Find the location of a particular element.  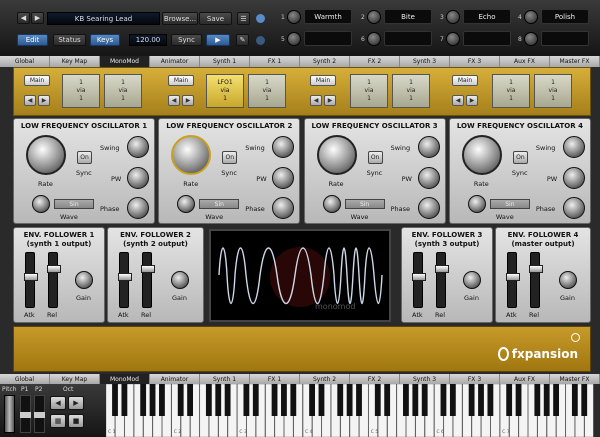

mod-slot-7: 1 via 1 is located at coordinates (511, 91).